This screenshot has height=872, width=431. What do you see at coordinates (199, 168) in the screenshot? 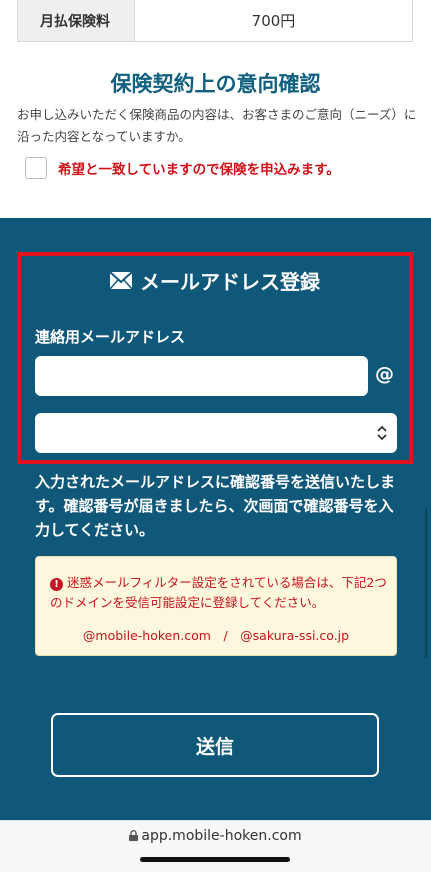
I see `intent-confirm-label: 希望と一致していますので保険を申込みます。` at bounding box center [199, 168].